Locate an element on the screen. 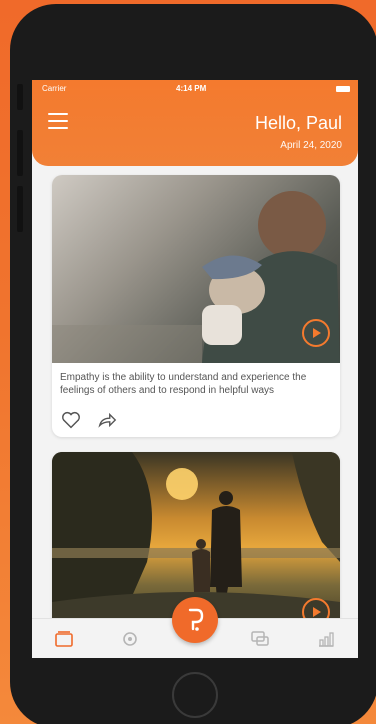 Image resolution: width=376 pixels, height=724 pixels. chart-icon is located at coordinates (326, 639).